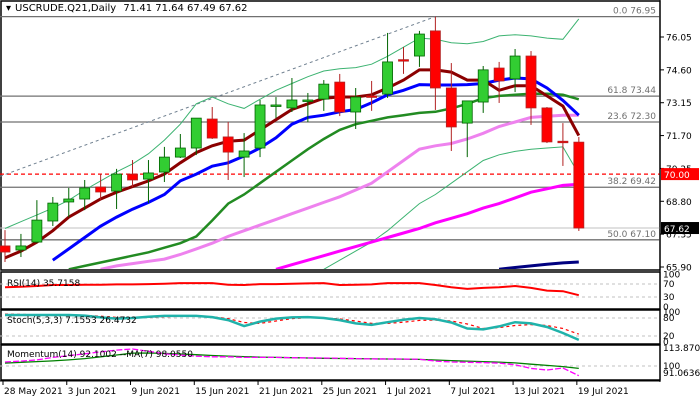 The height and width of the screenshot is (400, 700). What do you see at coordinates (286, 392) in the screenshot?
I see `time-tick-label: 21 Jun 2021` at bounding box center [286, 392].